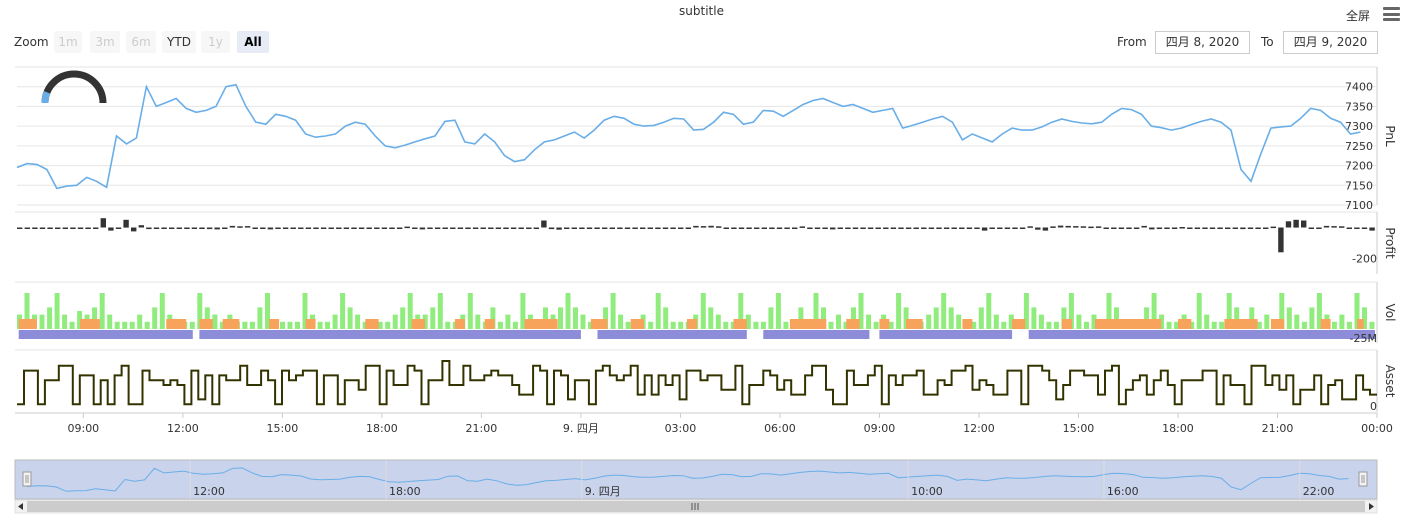 The width and height of the screenshot is (1403, 521). What do you see at coordinates (1359, 87) in the screenshot?
I see `pnl-tick-label: 7400` at bounding box center [1359, 87].